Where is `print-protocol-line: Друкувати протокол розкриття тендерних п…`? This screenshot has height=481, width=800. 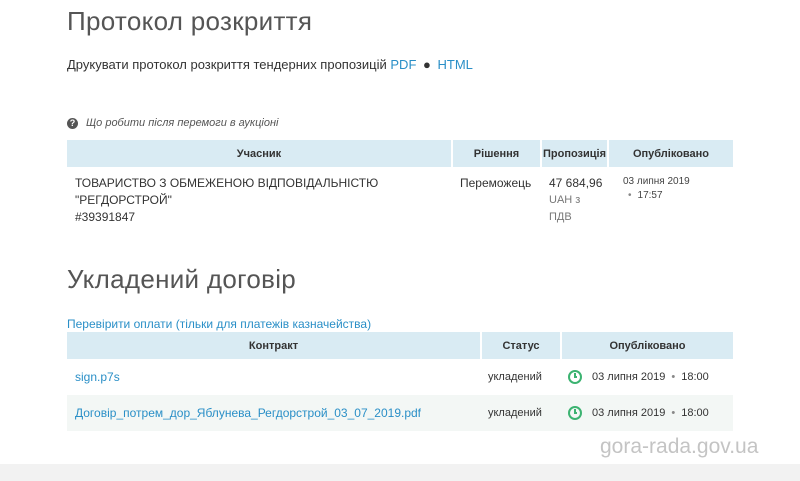 print-protocol-line: Друкувати протокол розкриття тендерних п… is located at coordinates (270, 64).